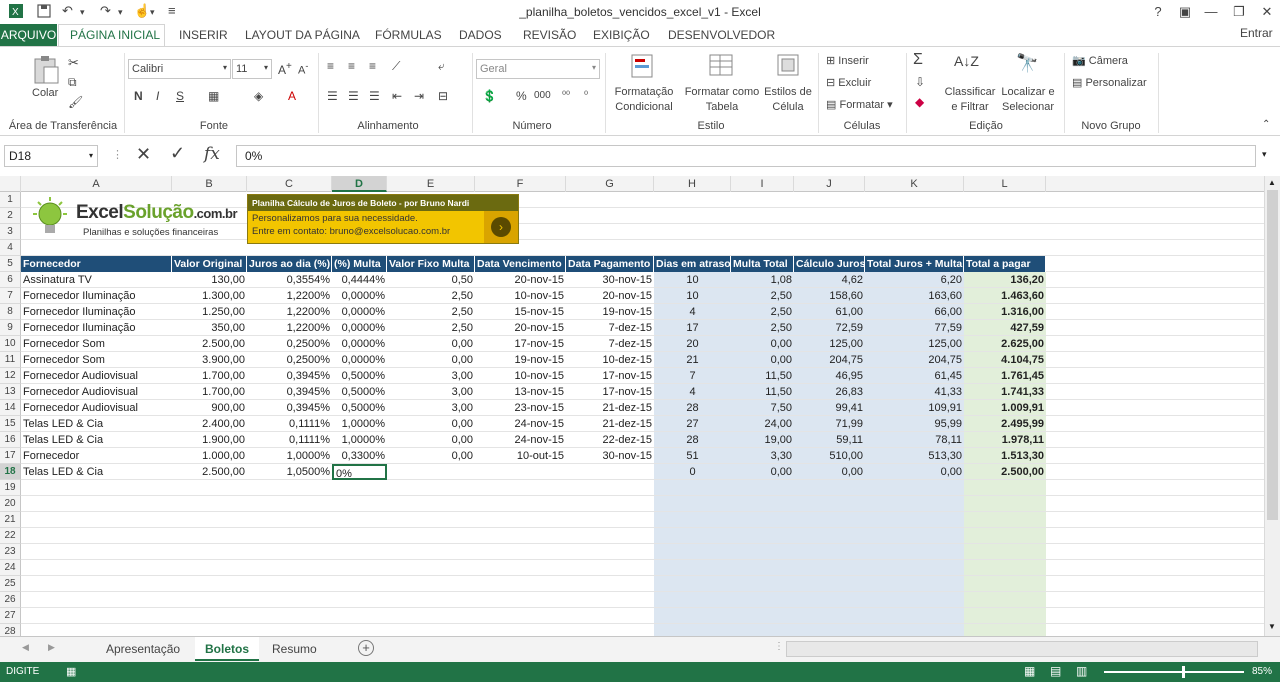 The height and width of the screenshot is (682, 1280). Describe the element at coordinates (10, 216) in the screenshot. I see `row-header: 2` at that location.